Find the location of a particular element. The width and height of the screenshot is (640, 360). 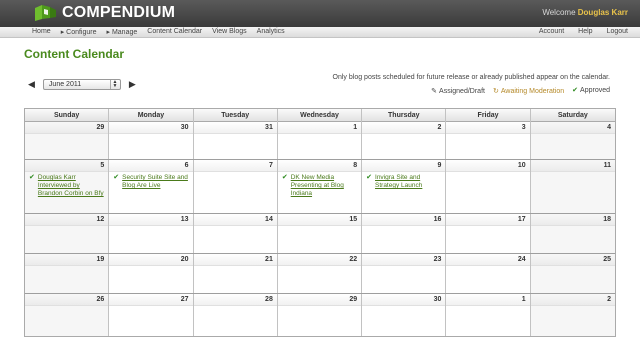

day-number: 18 is located at coordinates (572, 220).